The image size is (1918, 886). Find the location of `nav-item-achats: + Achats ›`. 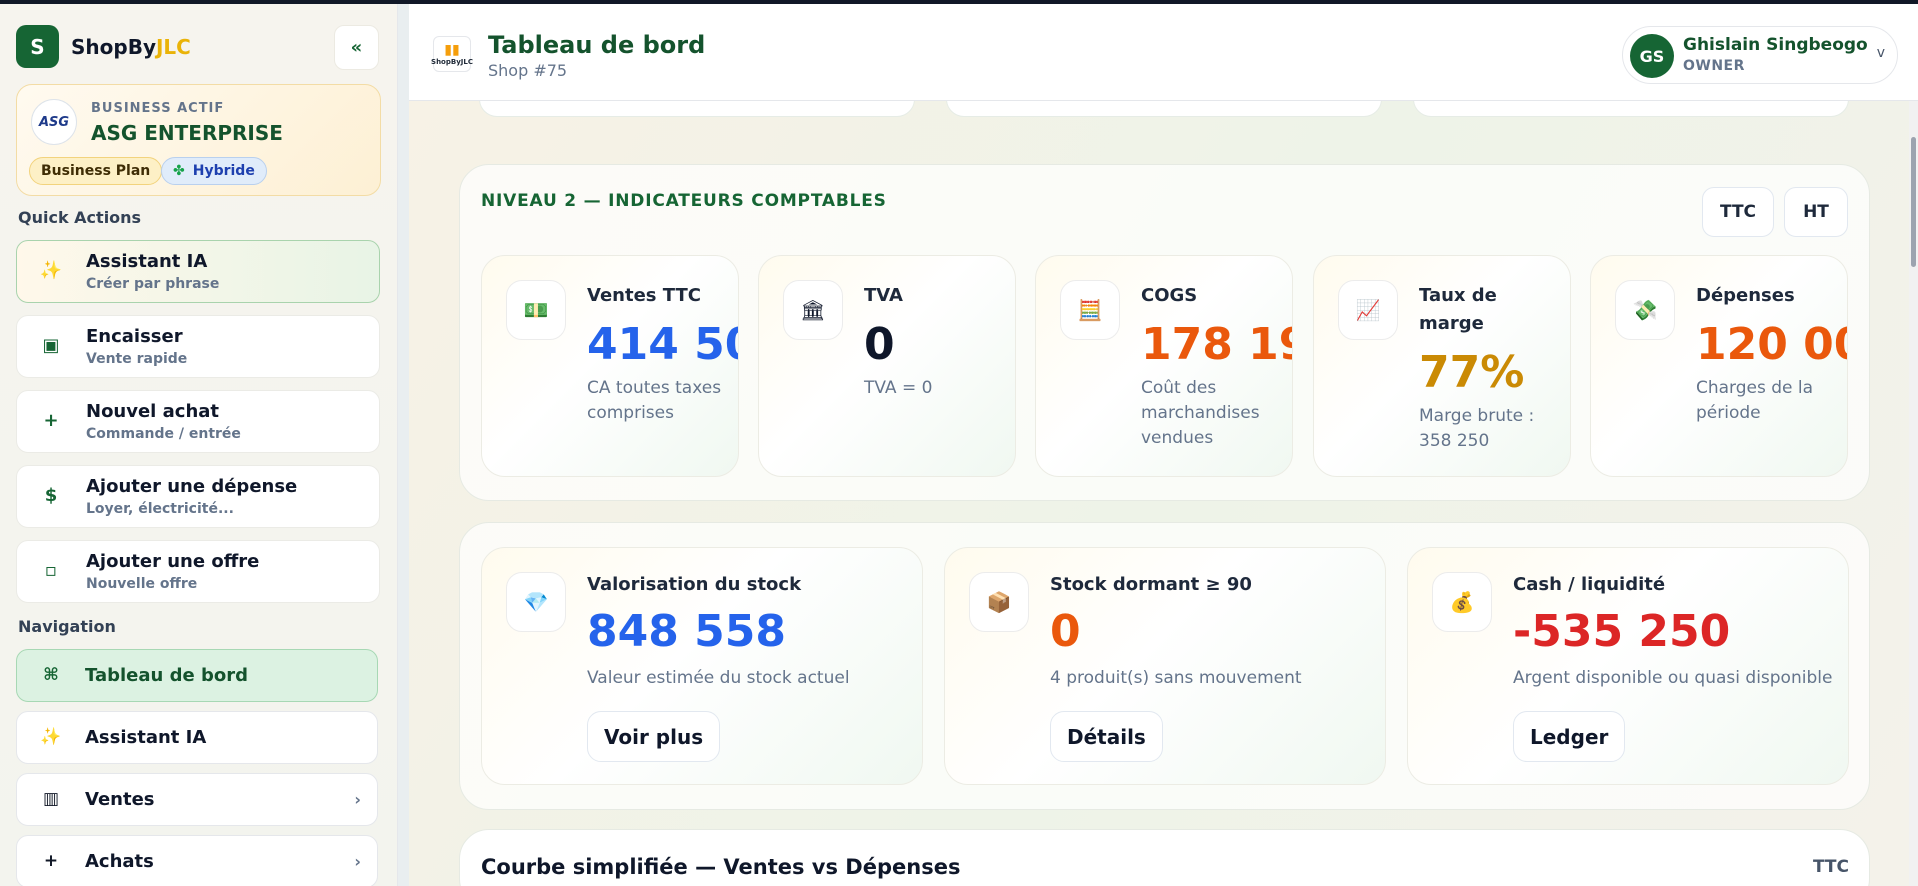

nav-item-achats: + Achats › is located at coordinates (197, 860).